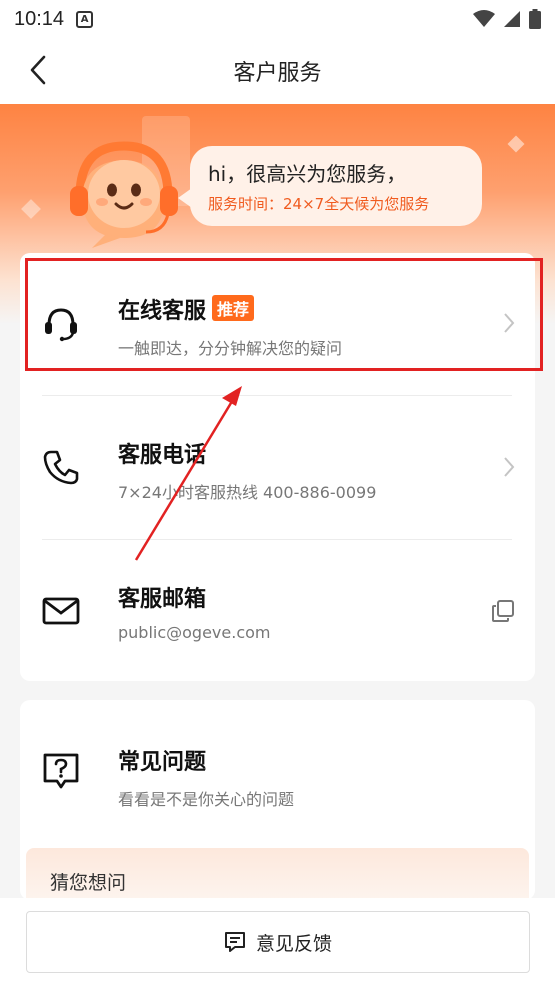 The image size is (555, 984). What do you see at coordinates (206, 799) in the screenshot?
I see `faq-subtitle: 看看是不是你关心的问题` at bounding box center [206, 799].